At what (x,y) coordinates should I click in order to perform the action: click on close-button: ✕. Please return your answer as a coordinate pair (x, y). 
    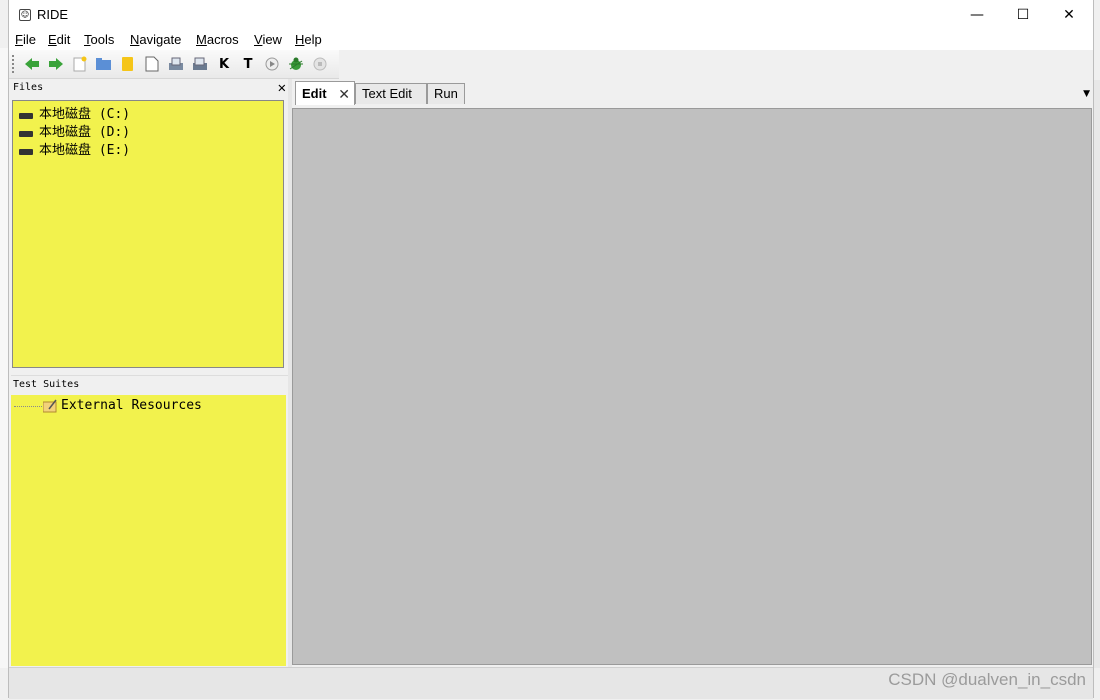
    Looking at the image, I should click on (1069, 15).